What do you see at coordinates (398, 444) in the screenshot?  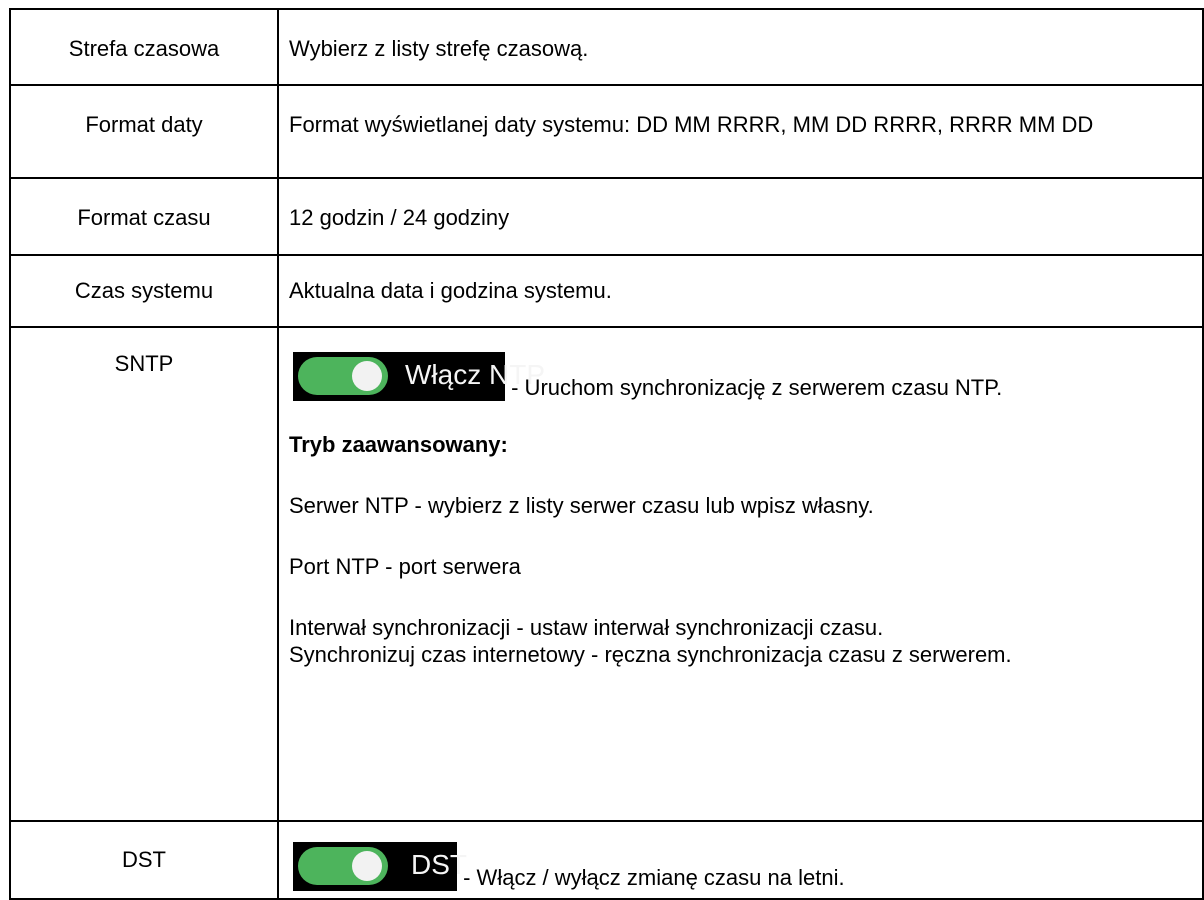 I see `advanced-mode-heading: Tryb zaawansowany:` at bounding box center [398, 444].